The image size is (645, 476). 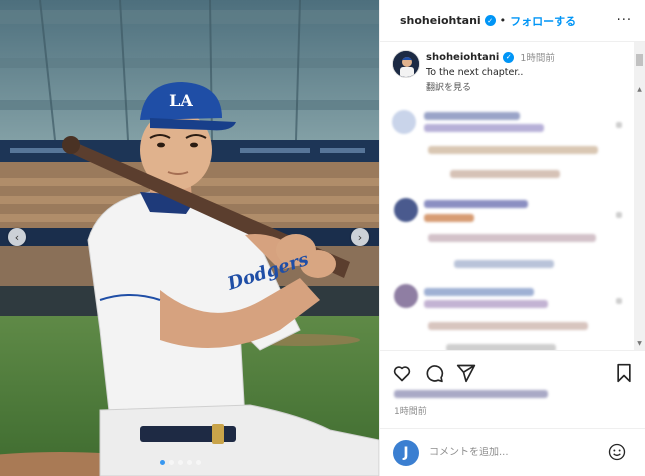 I want to click on more-horizontal-icon: ···, so click(x=624, y=20).